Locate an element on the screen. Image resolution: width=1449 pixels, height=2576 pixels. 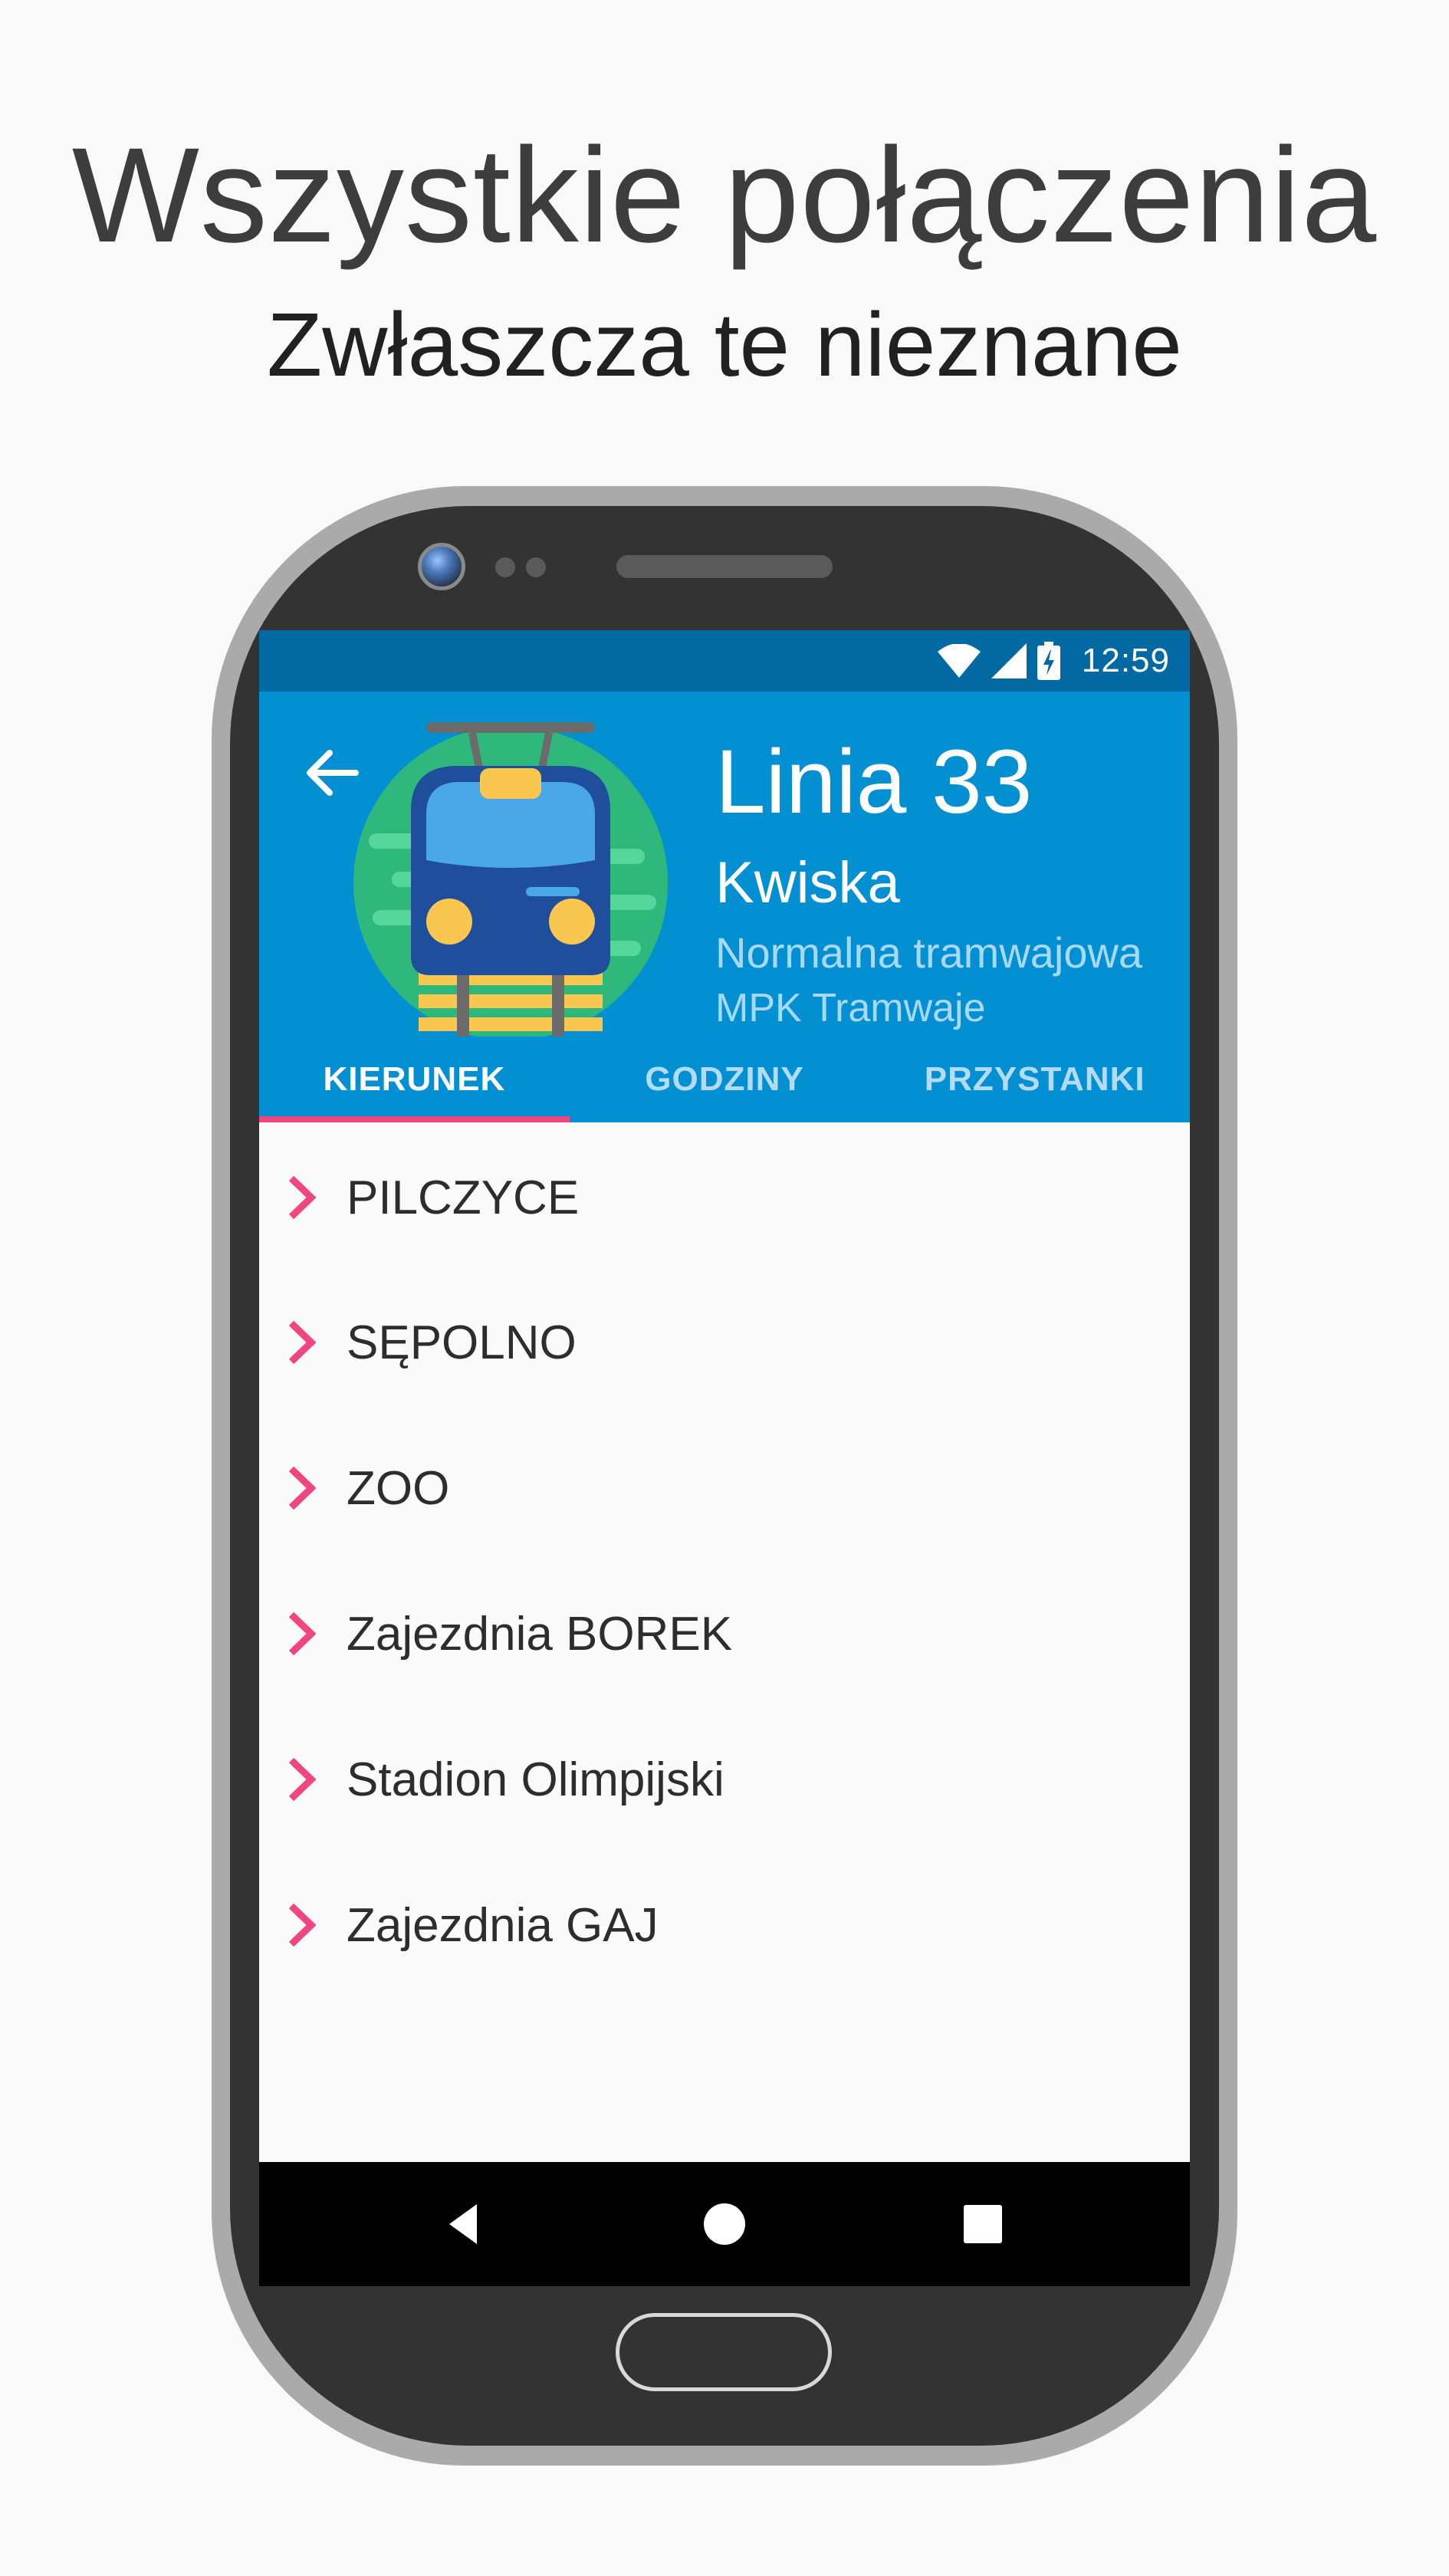
list-item: Zajezdnia GAJ is located at coordinates (724, 1925).